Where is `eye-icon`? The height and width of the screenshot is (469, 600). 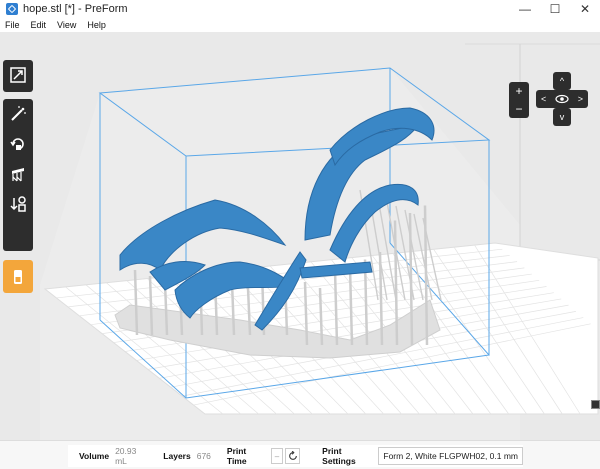 eye-icon is located at coordinates (562, 99).